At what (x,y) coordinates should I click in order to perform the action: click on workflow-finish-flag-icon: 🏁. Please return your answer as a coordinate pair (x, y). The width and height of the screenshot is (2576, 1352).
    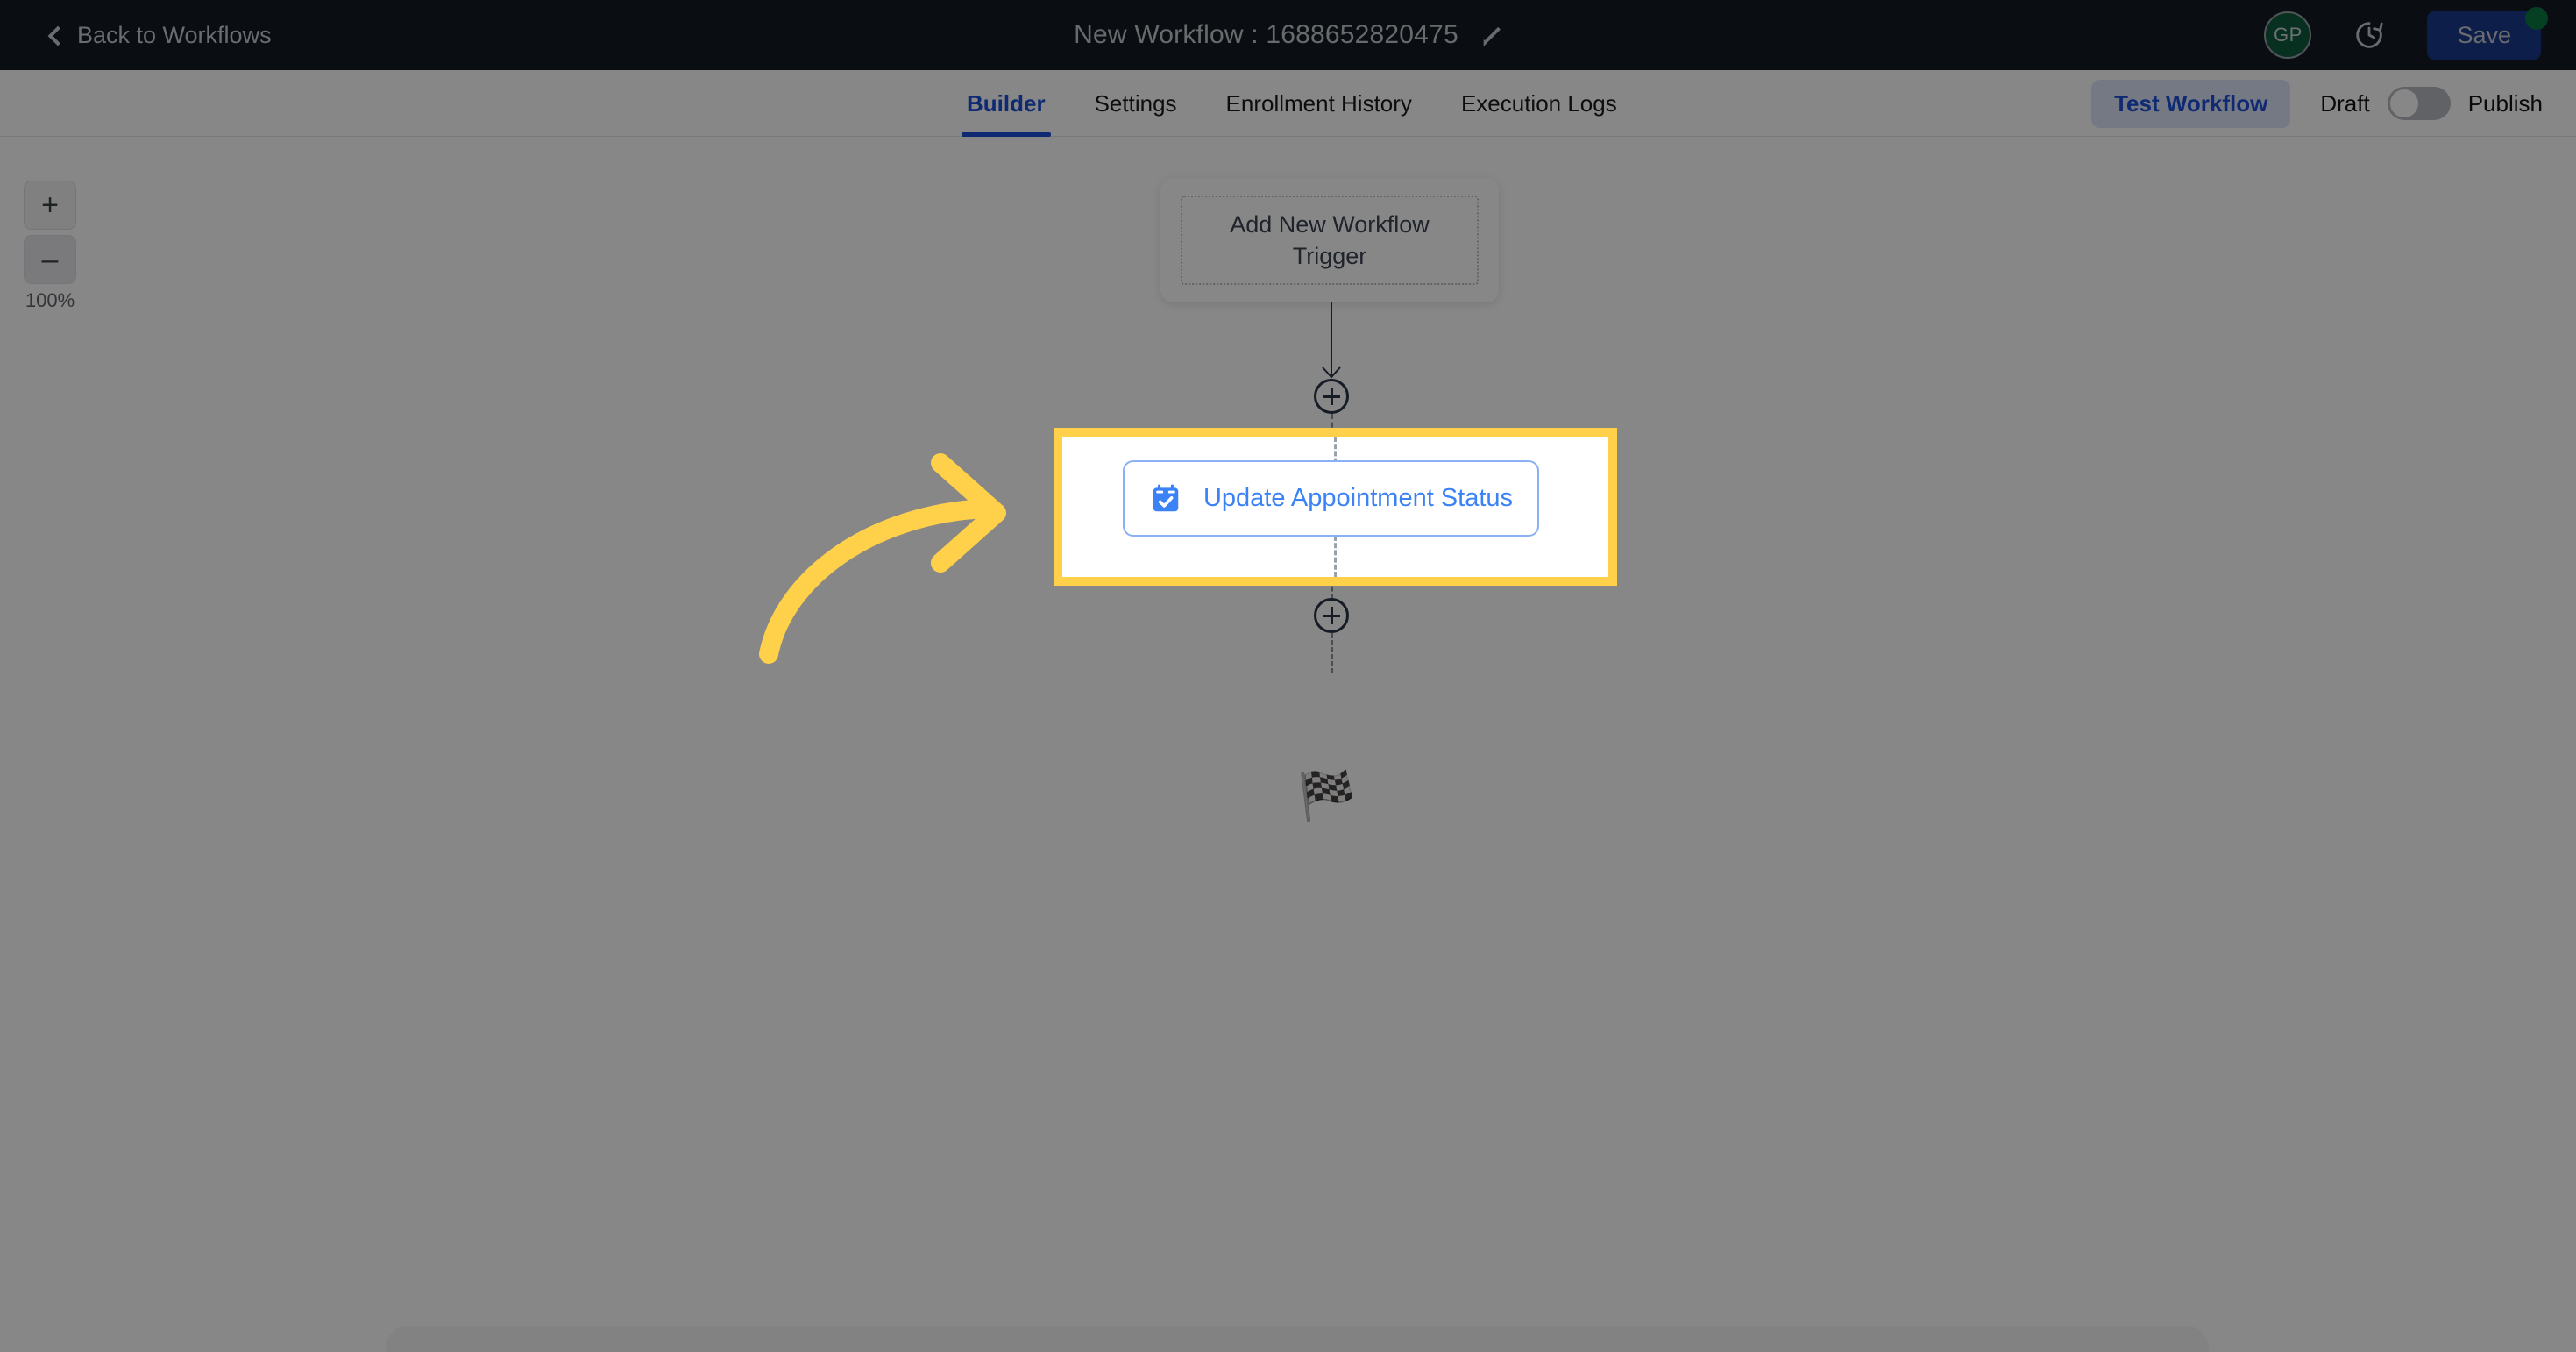
    Looking at the image, I should click on (1327, 796).